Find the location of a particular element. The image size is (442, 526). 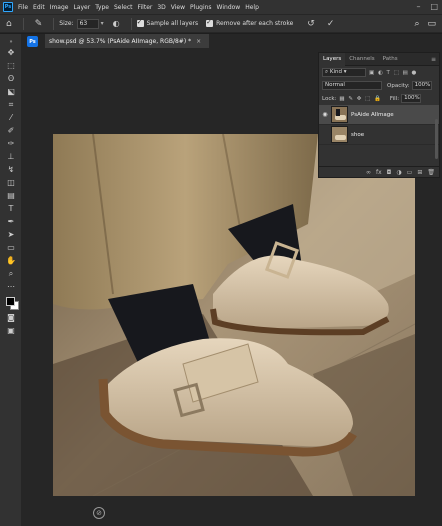

type-tool-icon: T is located at coordinates (11, 209).